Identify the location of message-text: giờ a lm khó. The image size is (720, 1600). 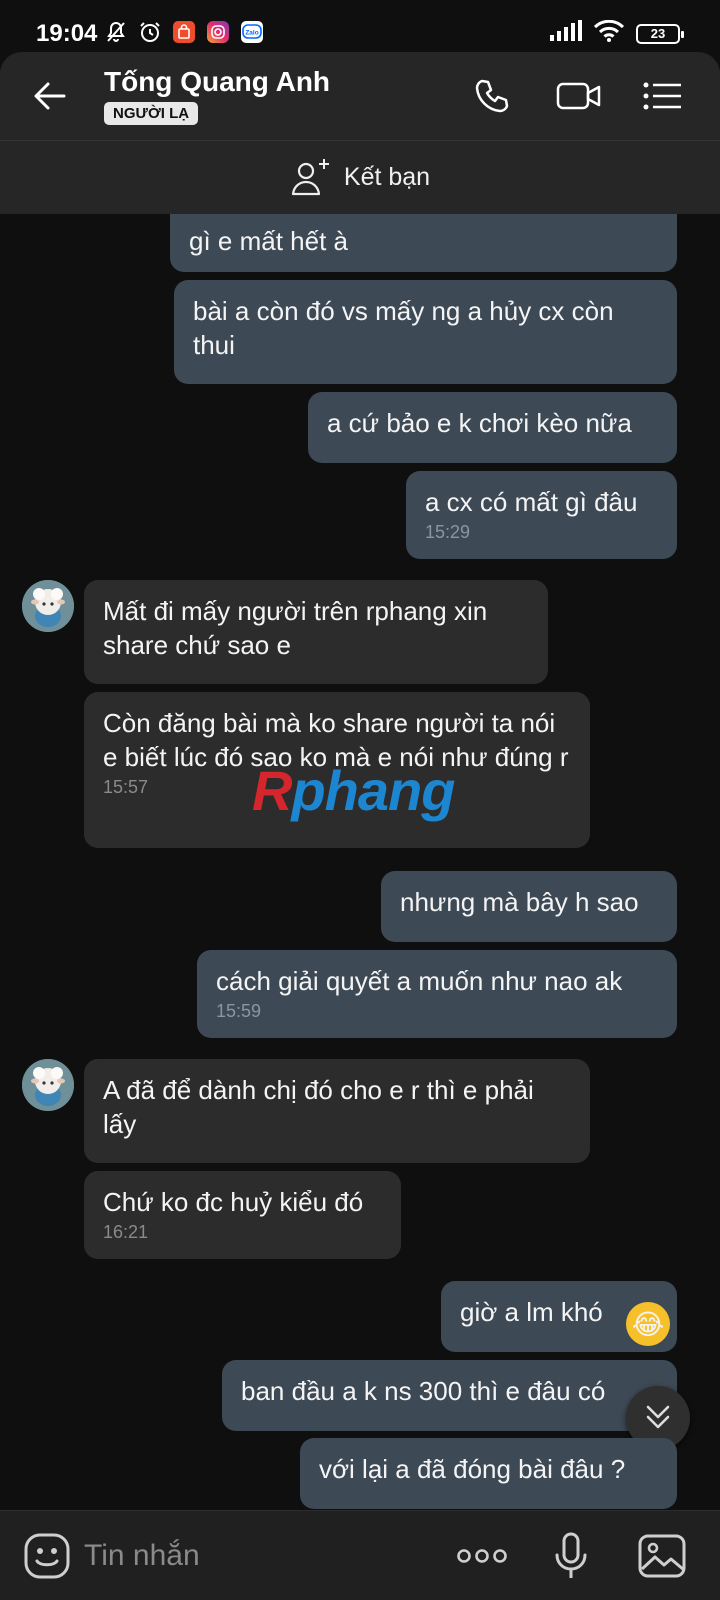
(531, 1312).